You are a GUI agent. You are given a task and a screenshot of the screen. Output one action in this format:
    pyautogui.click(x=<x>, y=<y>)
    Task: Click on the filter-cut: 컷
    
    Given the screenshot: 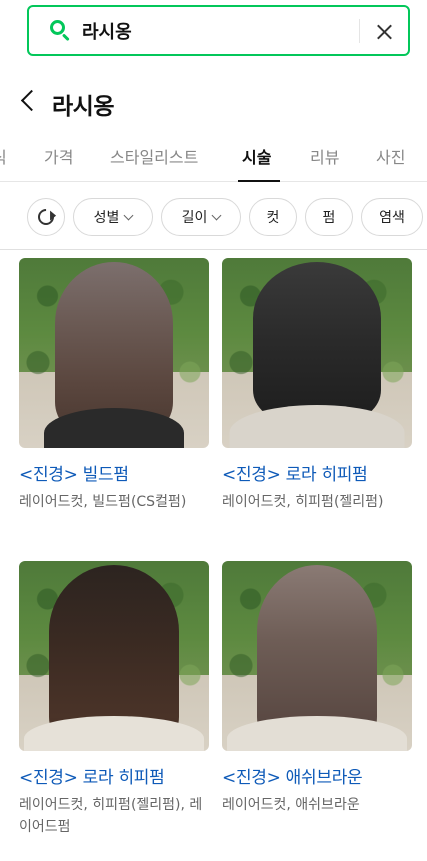 What is the action you would take?
    pyautogui.click(x=273, y=217)
    